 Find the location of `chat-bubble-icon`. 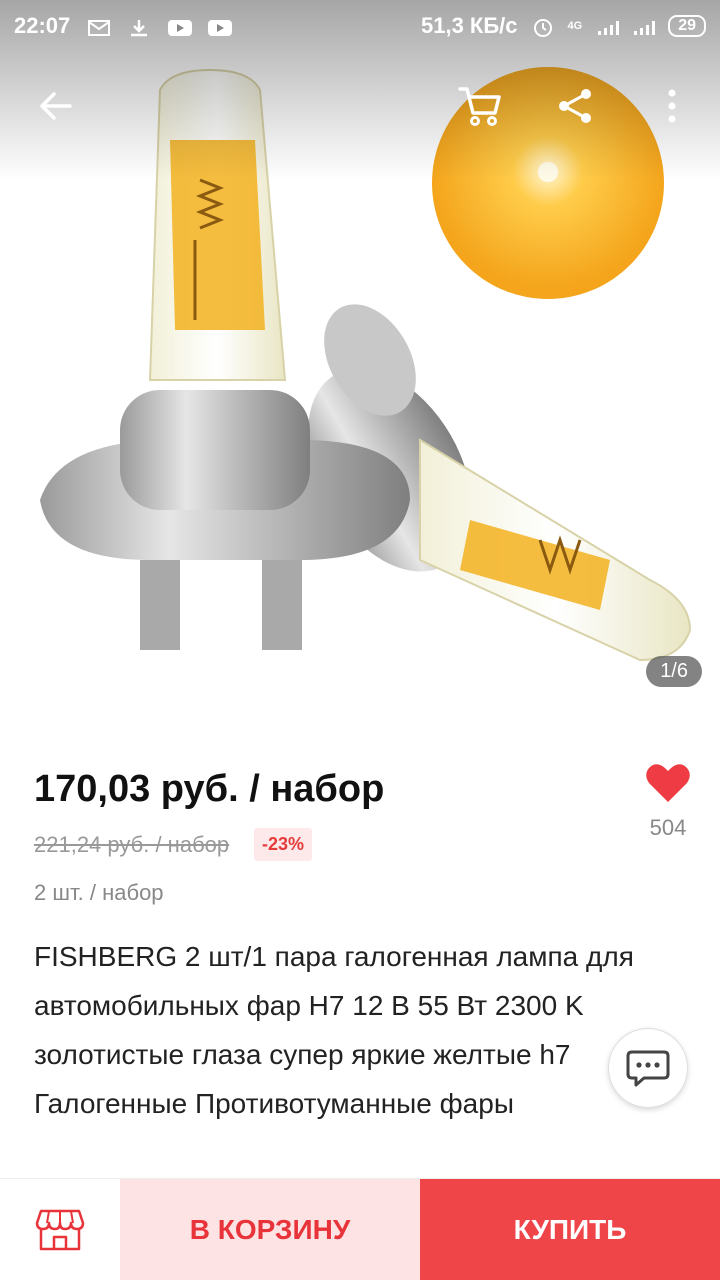

chat-bubble-icon is located at coordinates (648, 1068).